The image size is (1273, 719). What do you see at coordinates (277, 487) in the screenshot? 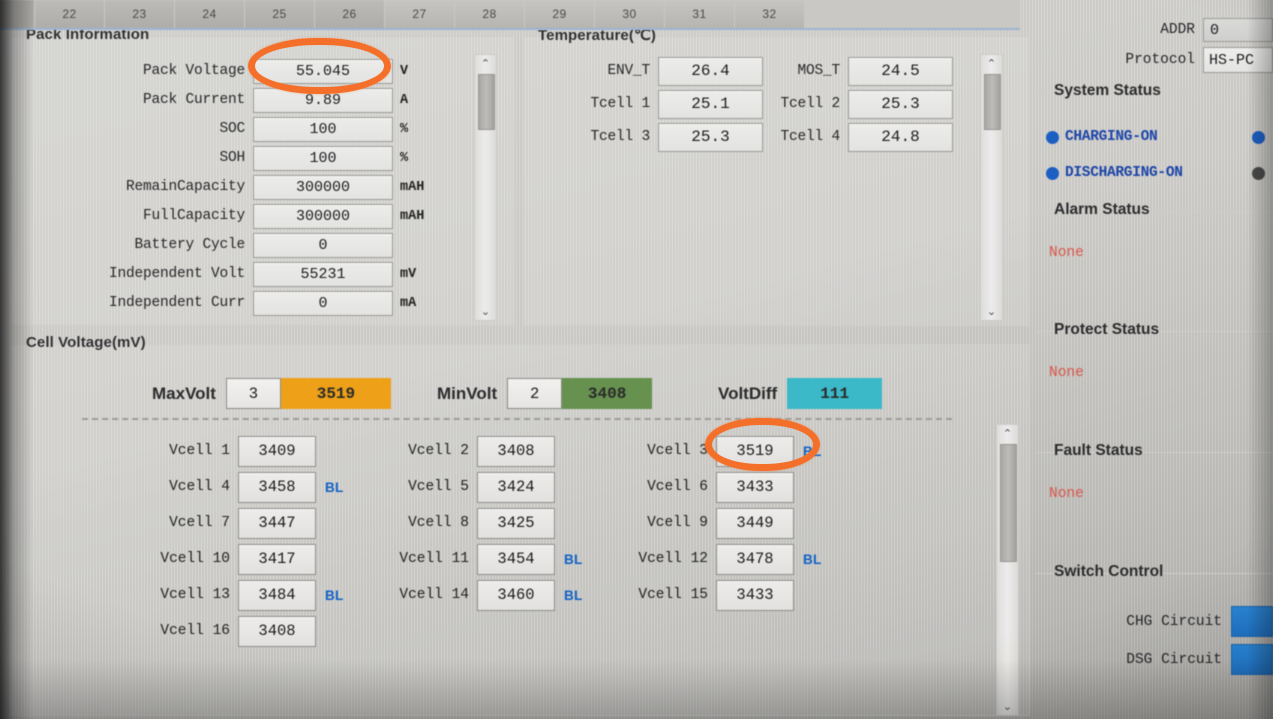
I see `vcell-4-value: 3458` at bounding box center [277, 487].